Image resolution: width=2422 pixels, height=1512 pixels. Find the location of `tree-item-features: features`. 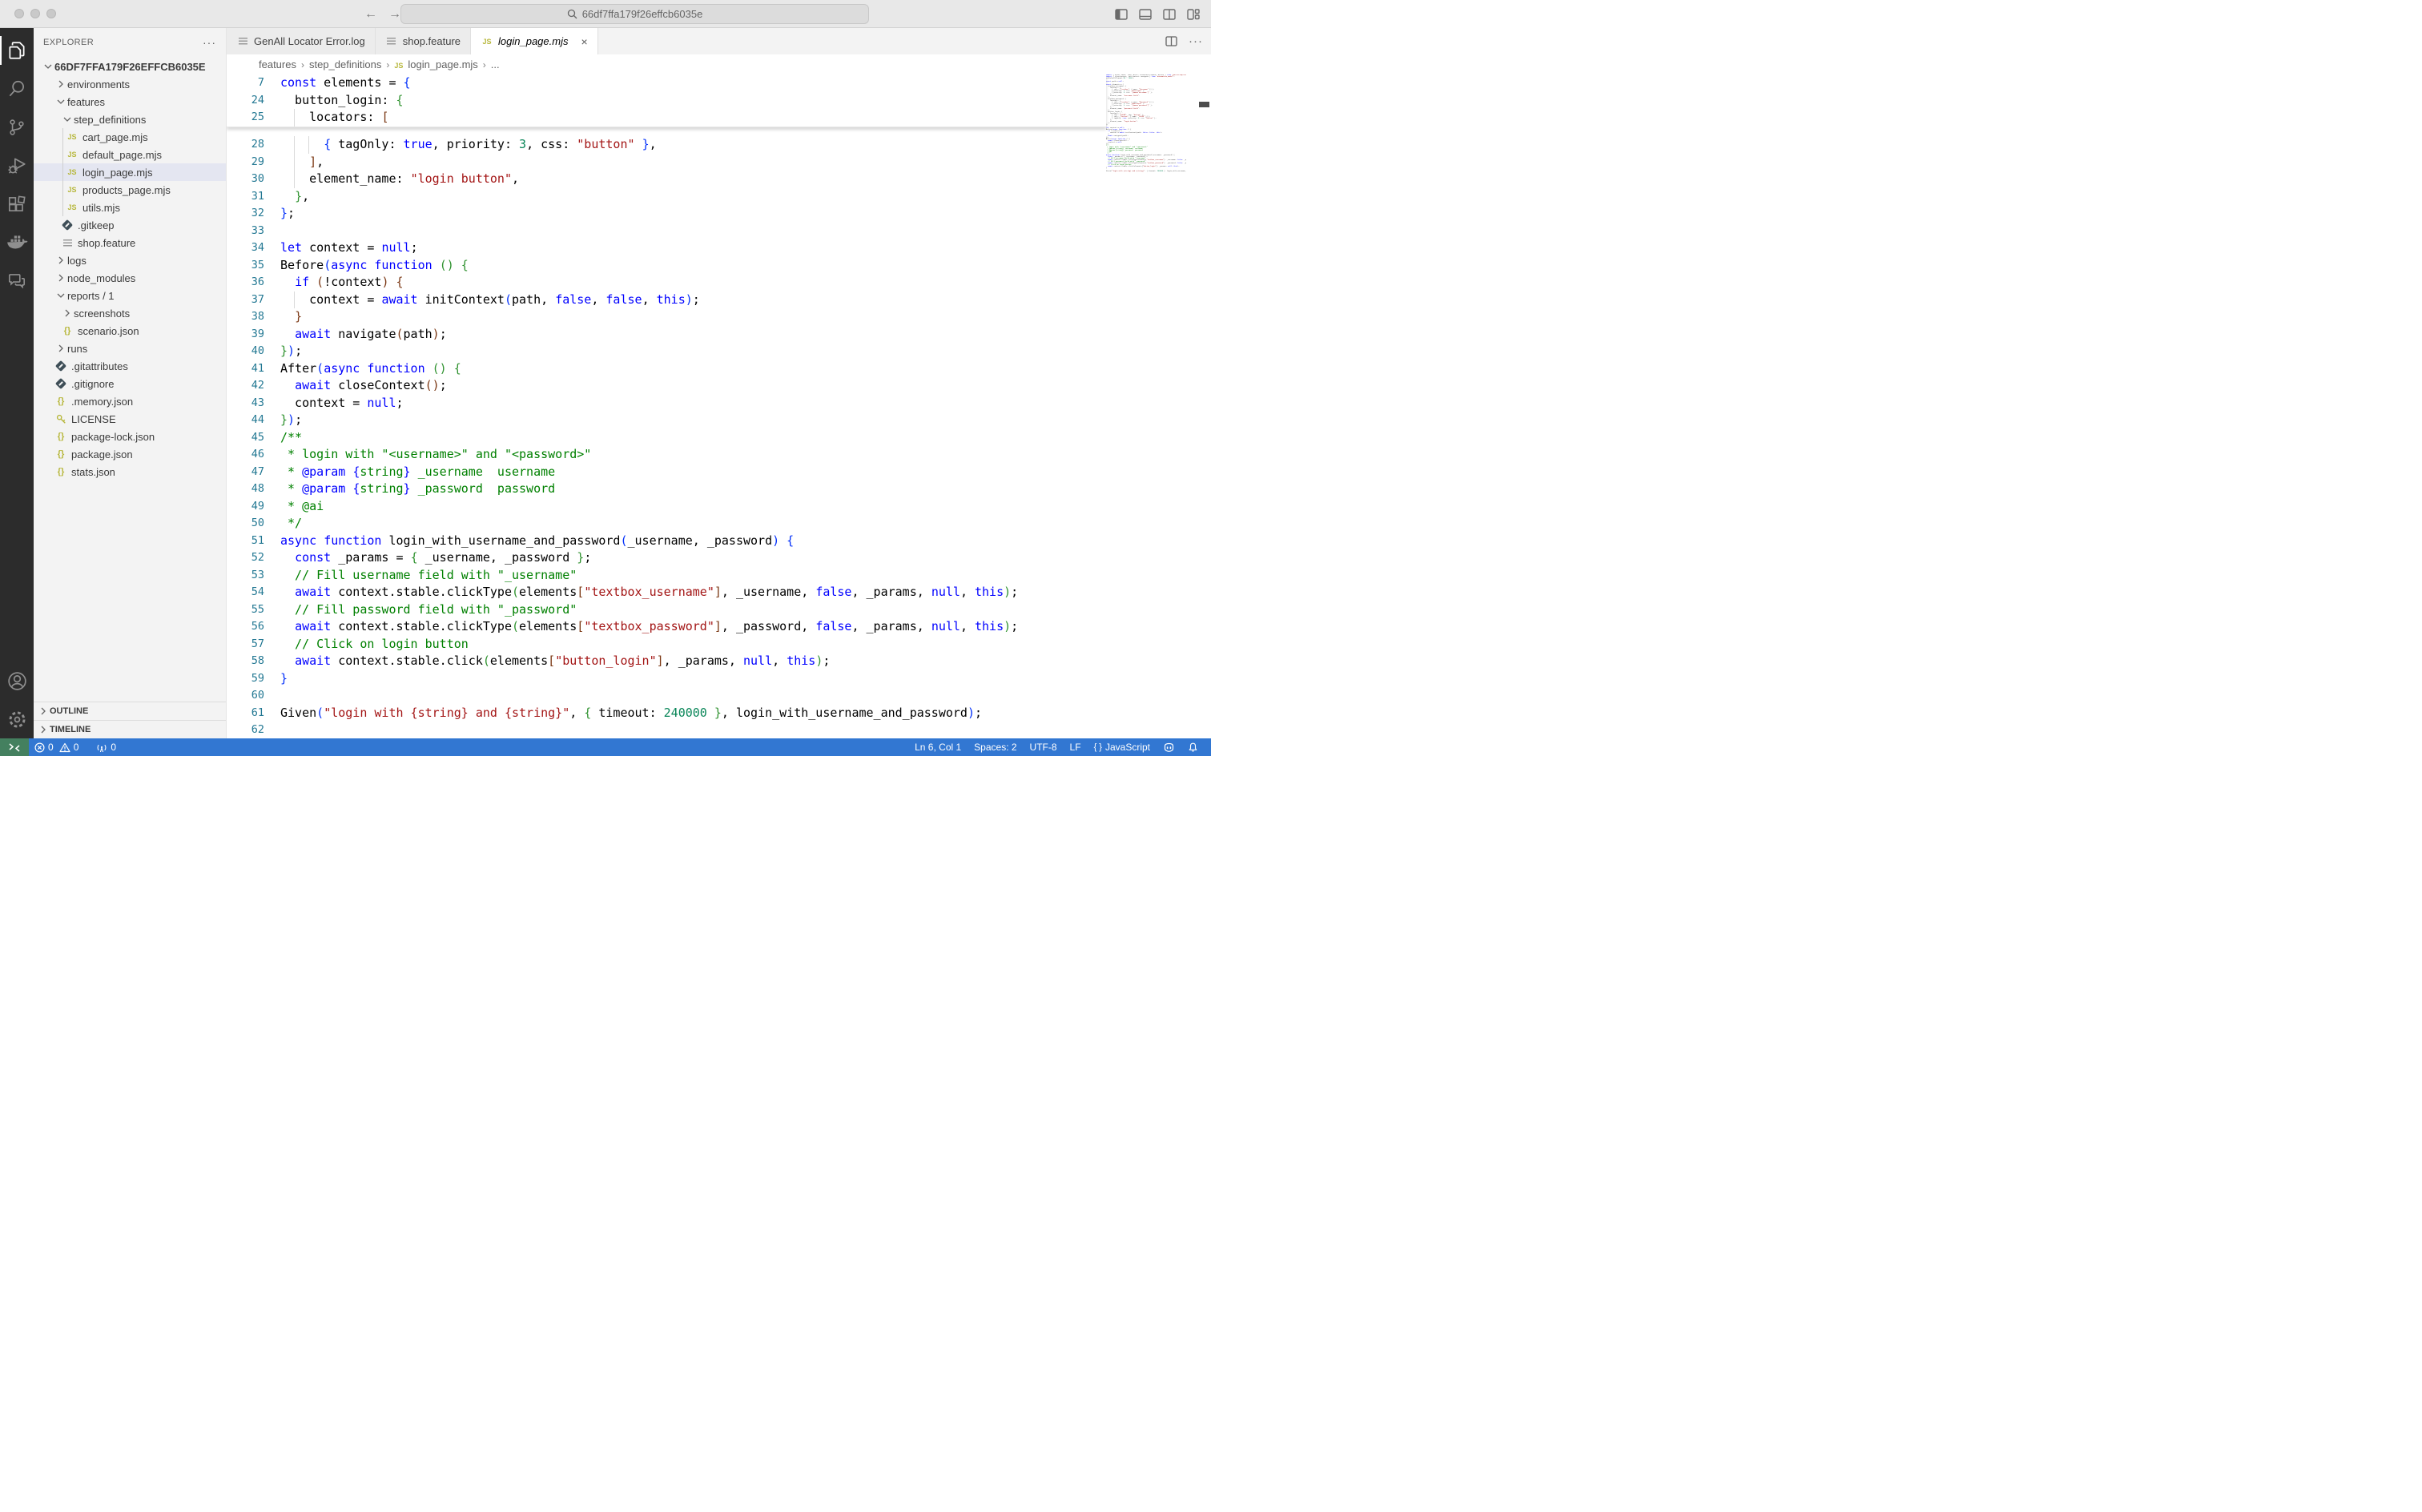

tree-item-features: features is located at coordinates (130, 102).